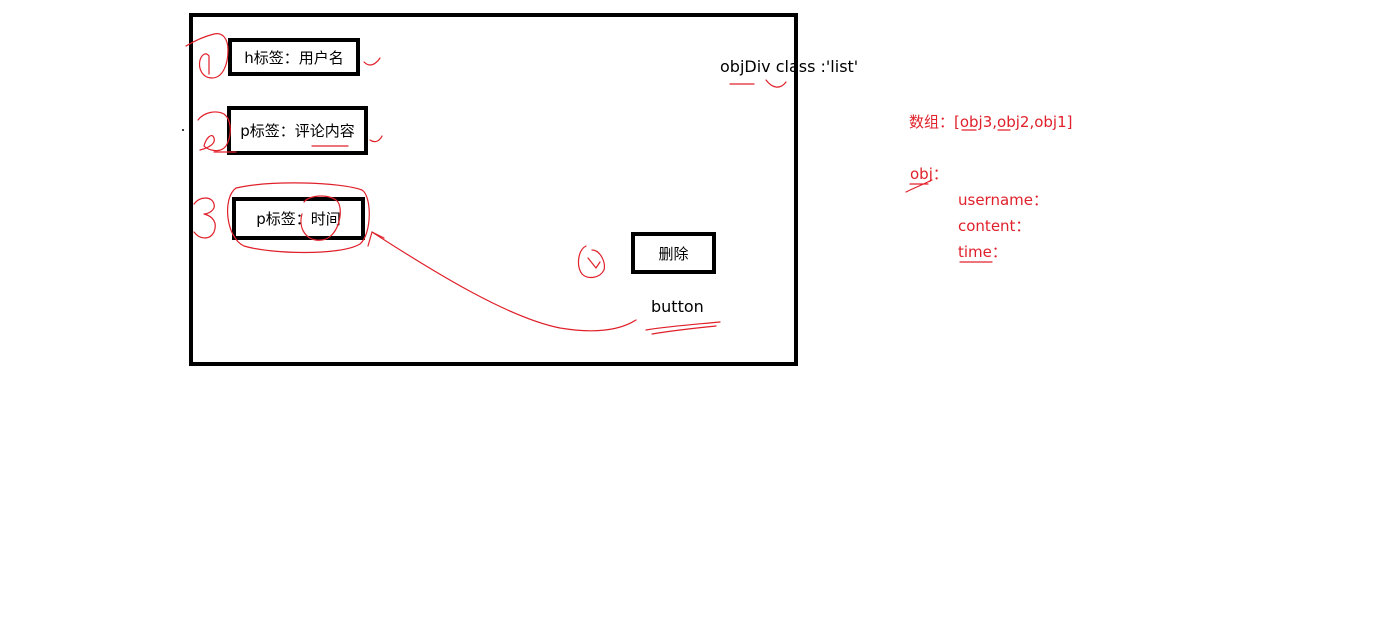  I want to click on delete-button-box: 删除, so click(673, 253).